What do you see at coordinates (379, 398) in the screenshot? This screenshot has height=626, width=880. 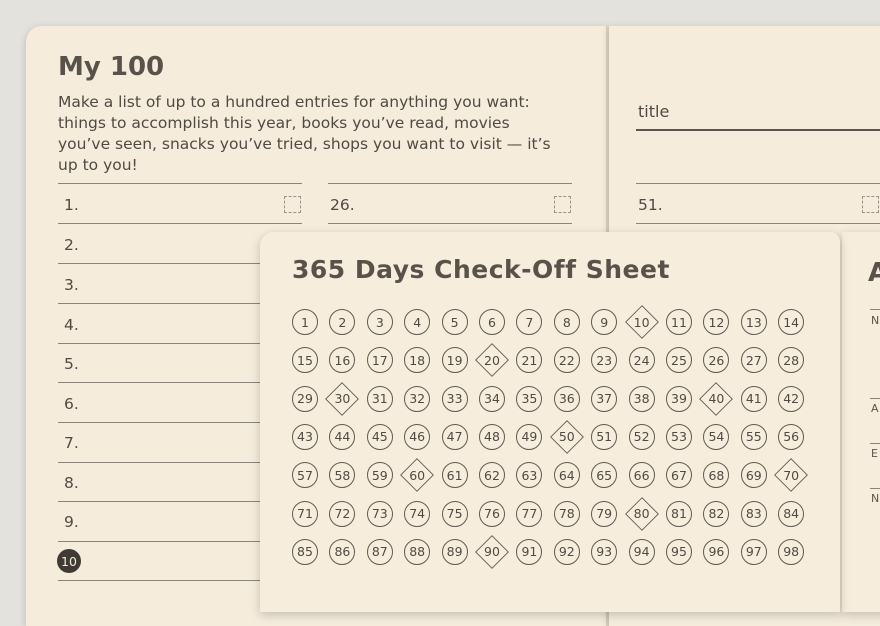 I see `day-31: 31` at bounding box center [379, 398].